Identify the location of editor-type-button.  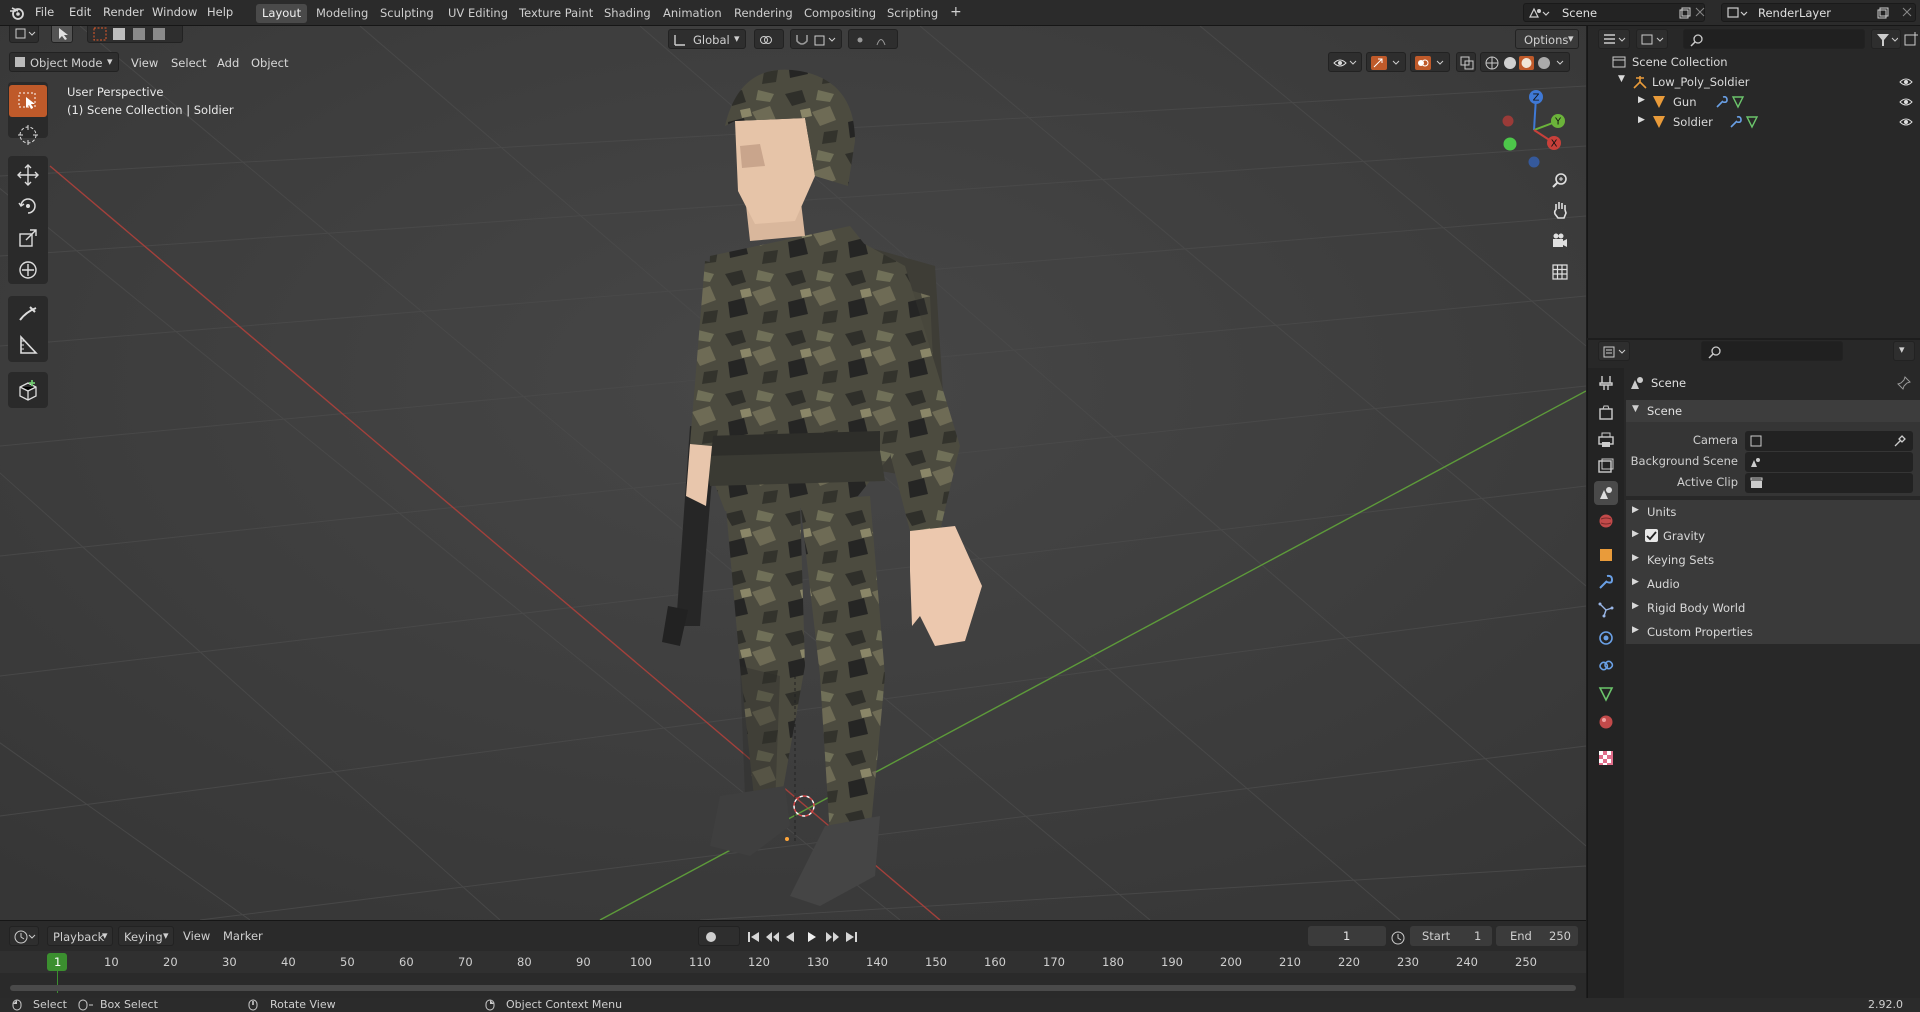
(24, 34).